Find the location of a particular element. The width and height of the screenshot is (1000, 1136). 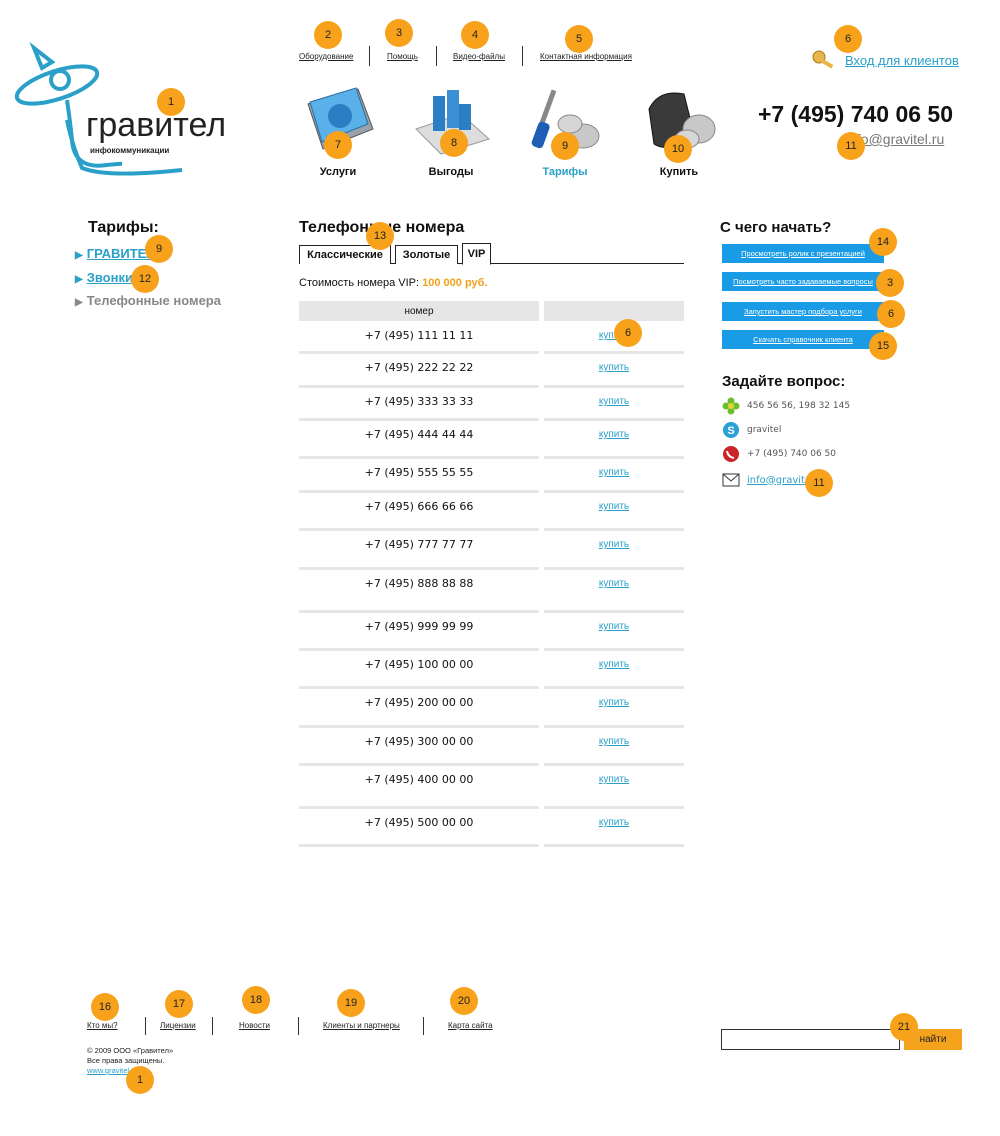

phone-number: +7 (495) 222 22 22 is located at coordinates (419, 367).